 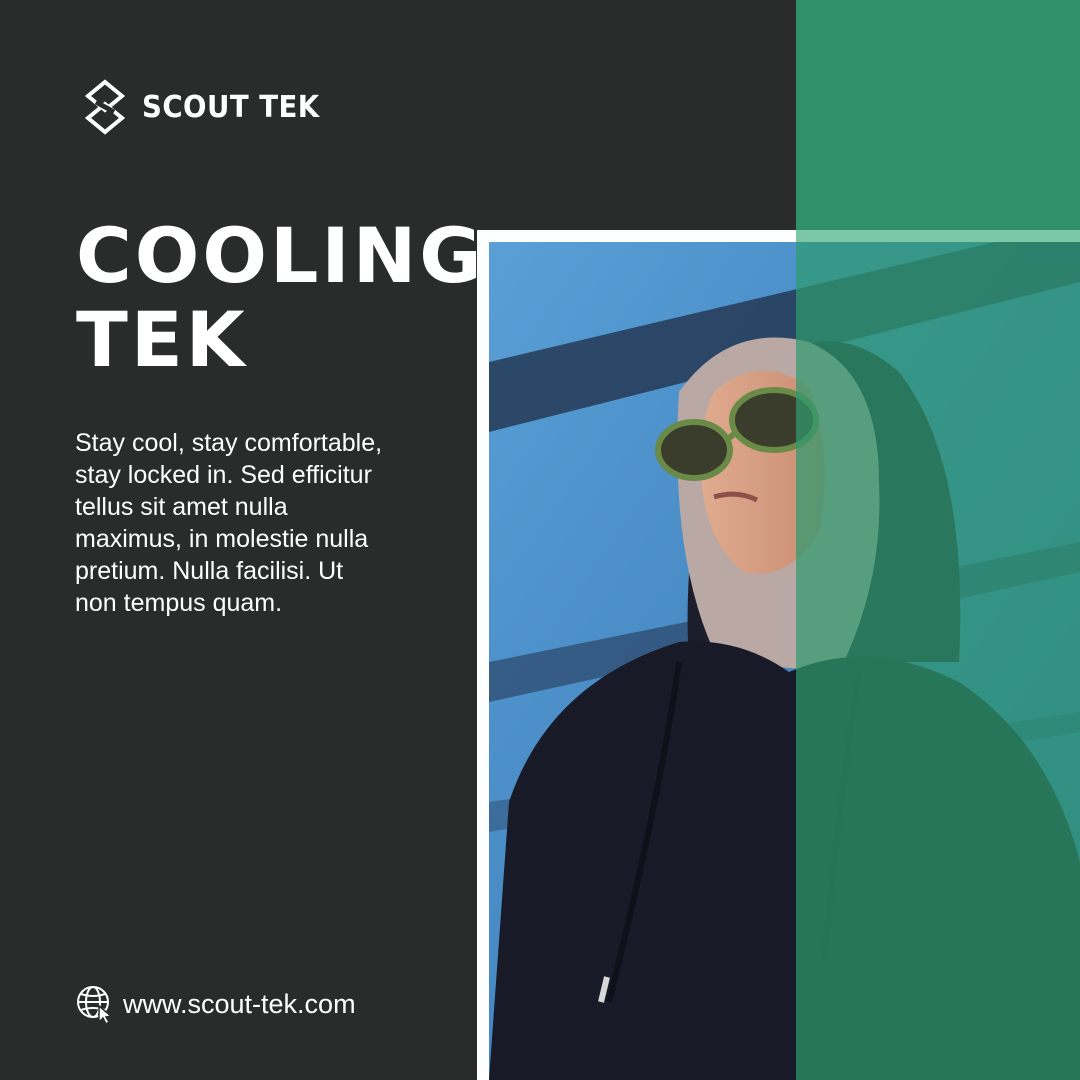 I want to click on website-url: www.scout-tek.com, so click(x=239, y=1003).